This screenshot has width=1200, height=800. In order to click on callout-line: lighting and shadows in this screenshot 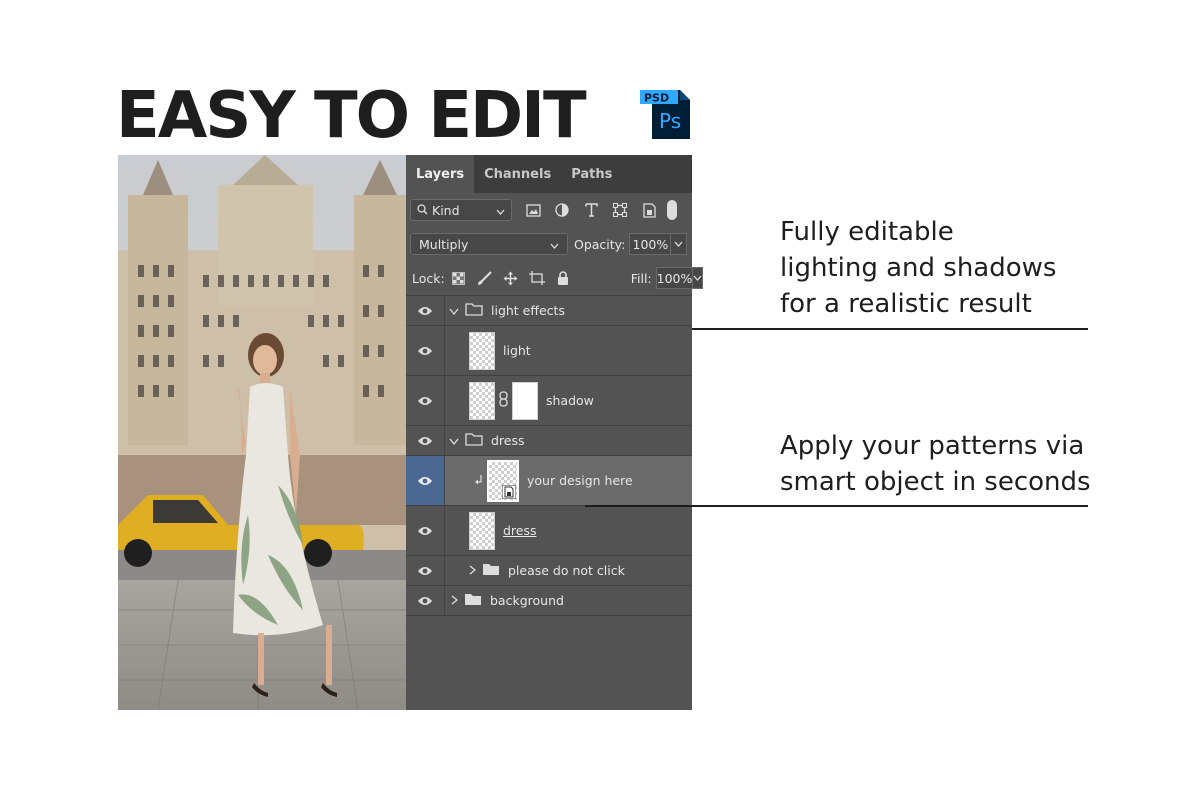, I will do `click(918, 268)`.